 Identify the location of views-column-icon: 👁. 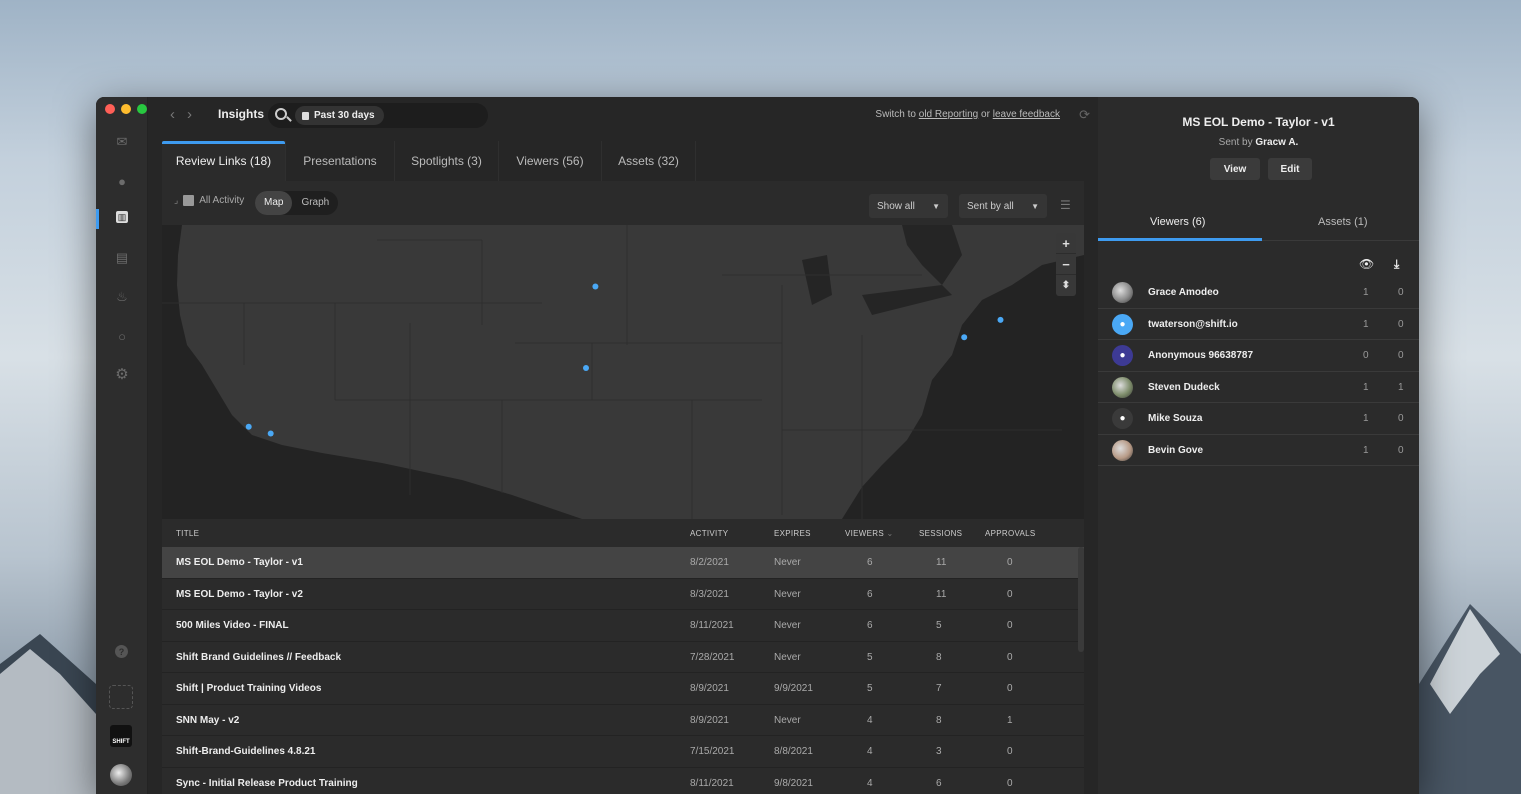
(1366, 264).